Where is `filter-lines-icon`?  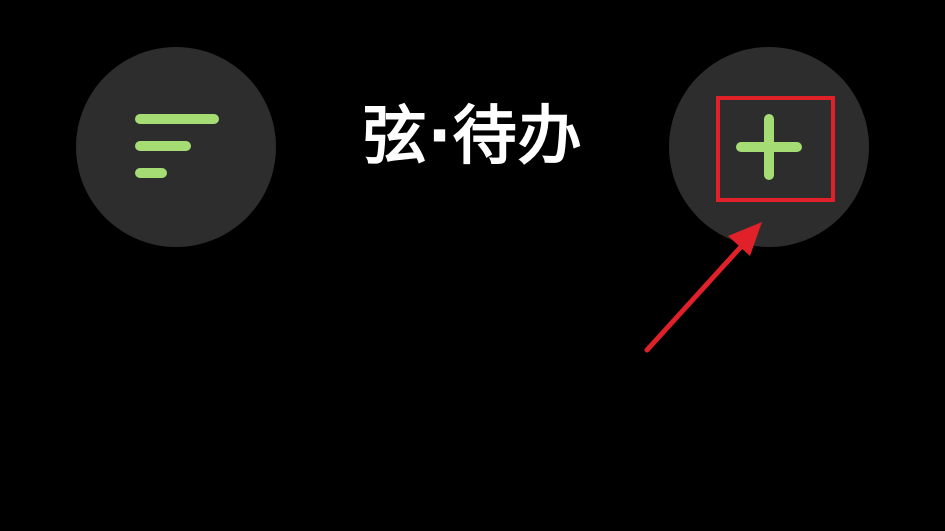
filter-lines-icon is located at coordinates (177, 146).